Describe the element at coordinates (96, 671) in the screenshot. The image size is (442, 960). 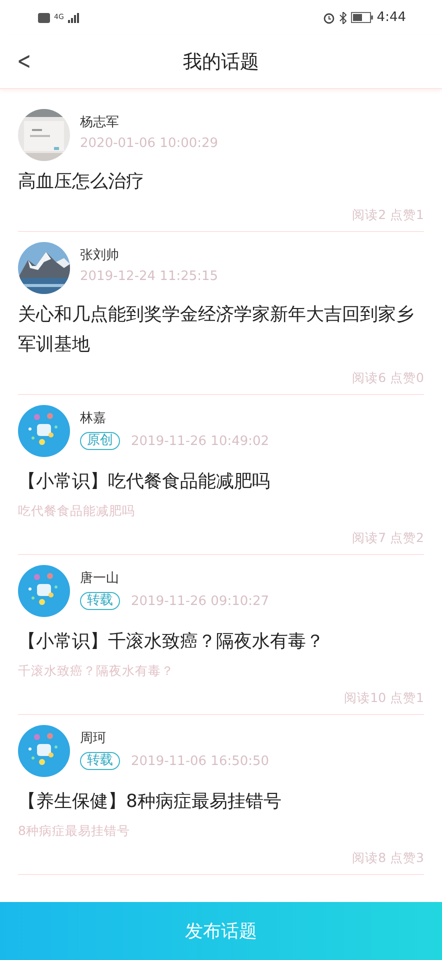
I see `topic-summary: 千滚水致癌？隔夜水有毒？` at that location.